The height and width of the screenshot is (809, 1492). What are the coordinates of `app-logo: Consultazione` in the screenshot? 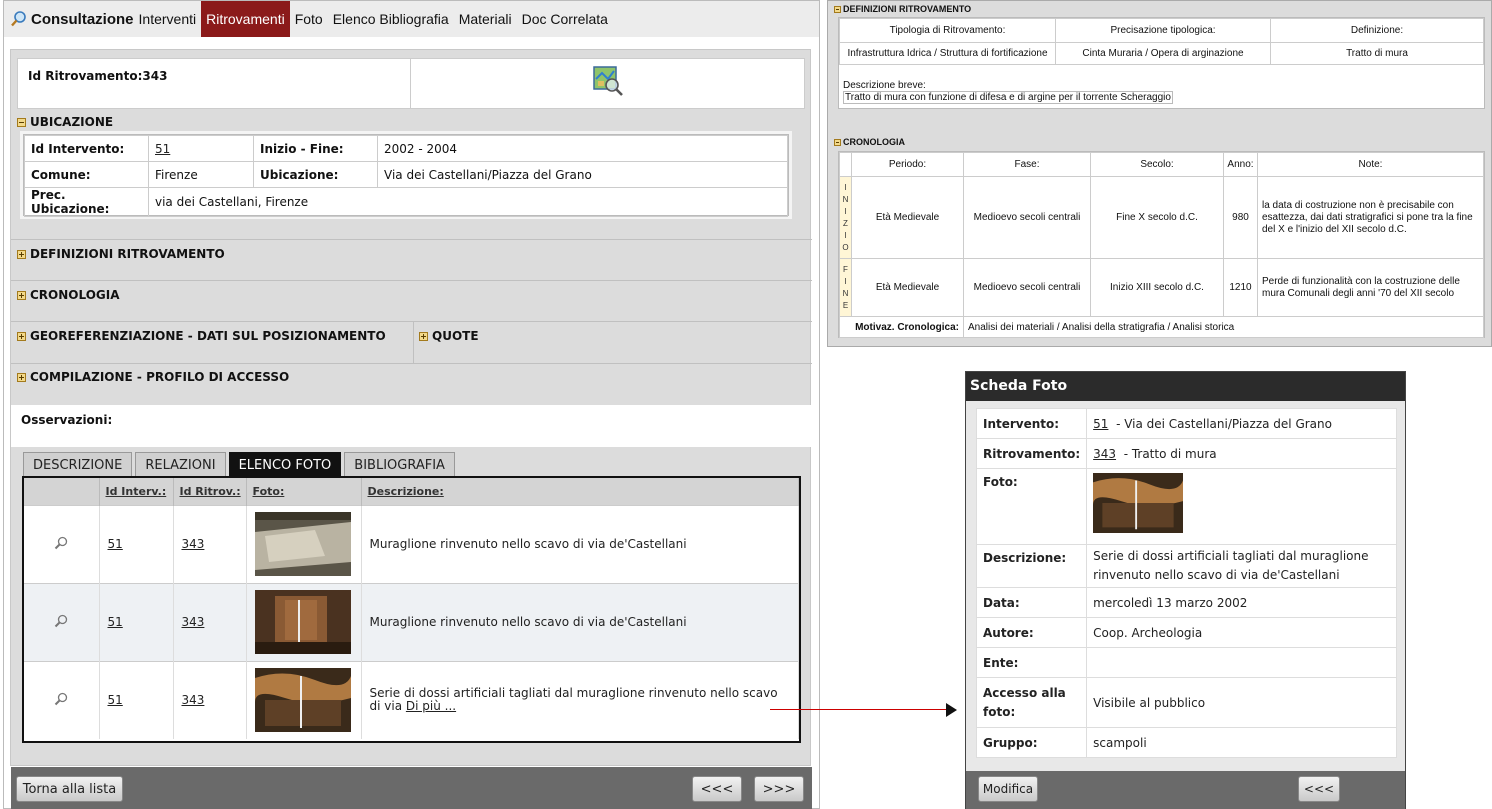 It's located at (69, 19).